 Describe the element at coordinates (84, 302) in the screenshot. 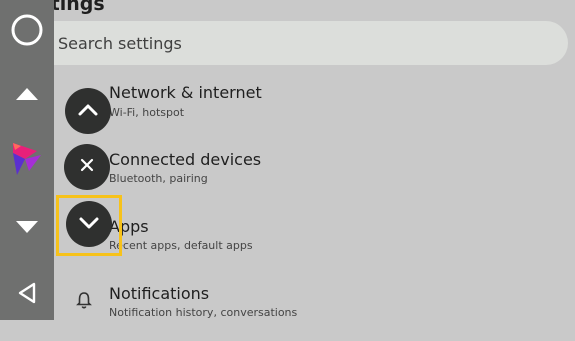

I see `bell-icon` at that location.